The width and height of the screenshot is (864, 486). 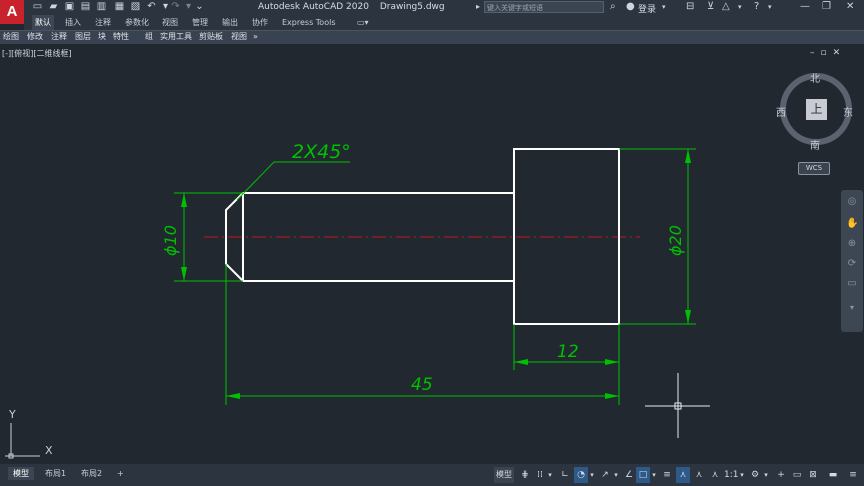 I want to click on chamfer-leader, so click(x=293, y=181).